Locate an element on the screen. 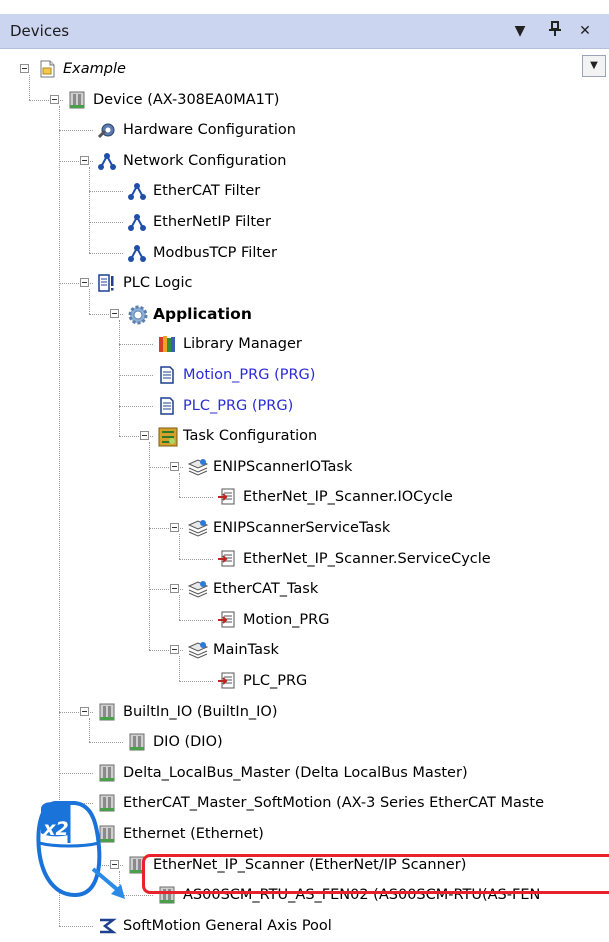  tree-node: EtherNet_IP_Scanner.IOCycle is located at coordinates (304, 497).